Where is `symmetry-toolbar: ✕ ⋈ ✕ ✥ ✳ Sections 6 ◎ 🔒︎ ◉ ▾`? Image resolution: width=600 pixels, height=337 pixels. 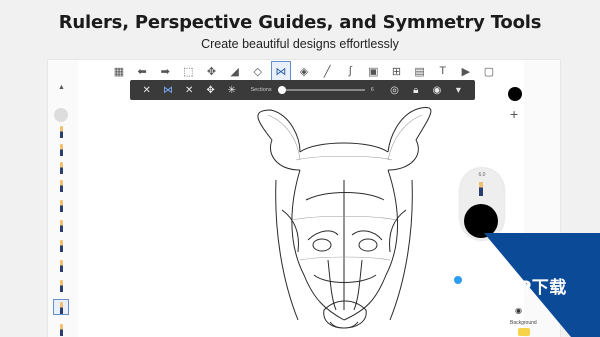 symmetry-toolbar: ✕ ⋈ ✕ ✥ ✳ Sections 6 ◎ 🔒︎ ◉ ▾ is located at coordinates (302, 90).